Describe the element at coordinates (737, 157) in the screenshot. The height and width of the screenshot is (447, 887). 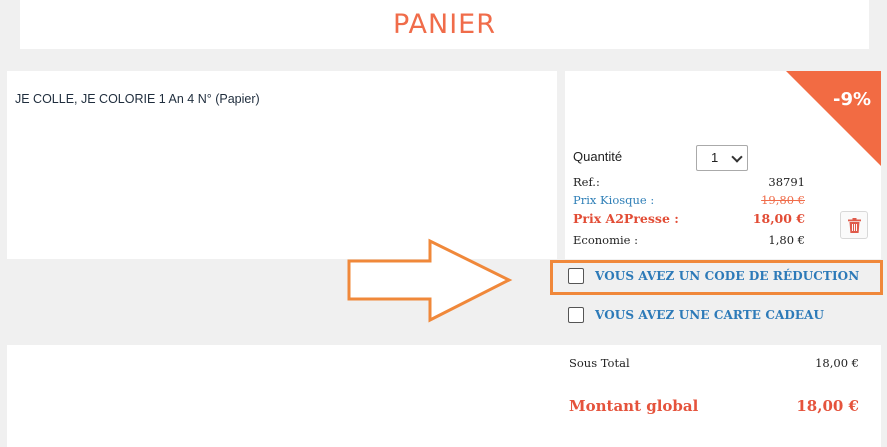
I see `chevron-down-icon` at that location.